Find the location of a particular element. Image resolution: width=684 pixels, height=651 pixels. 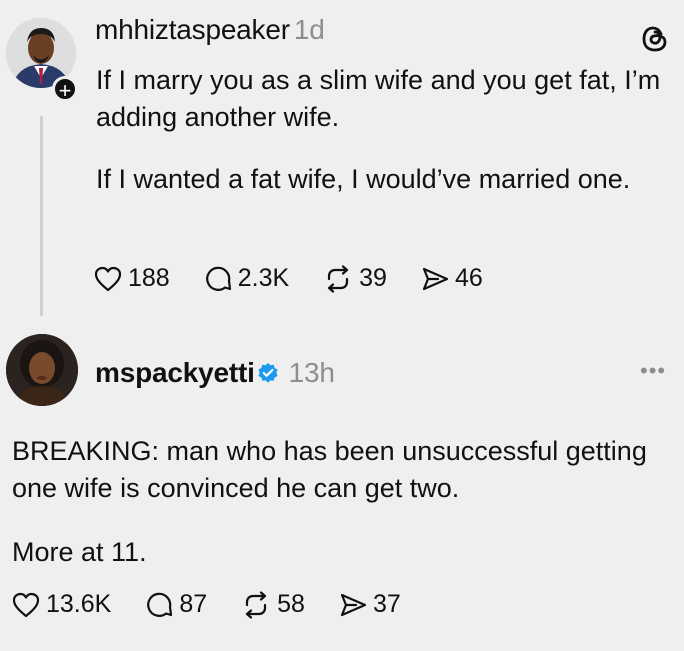

post1-like-button: 188 is located at coordinates (132, 278).